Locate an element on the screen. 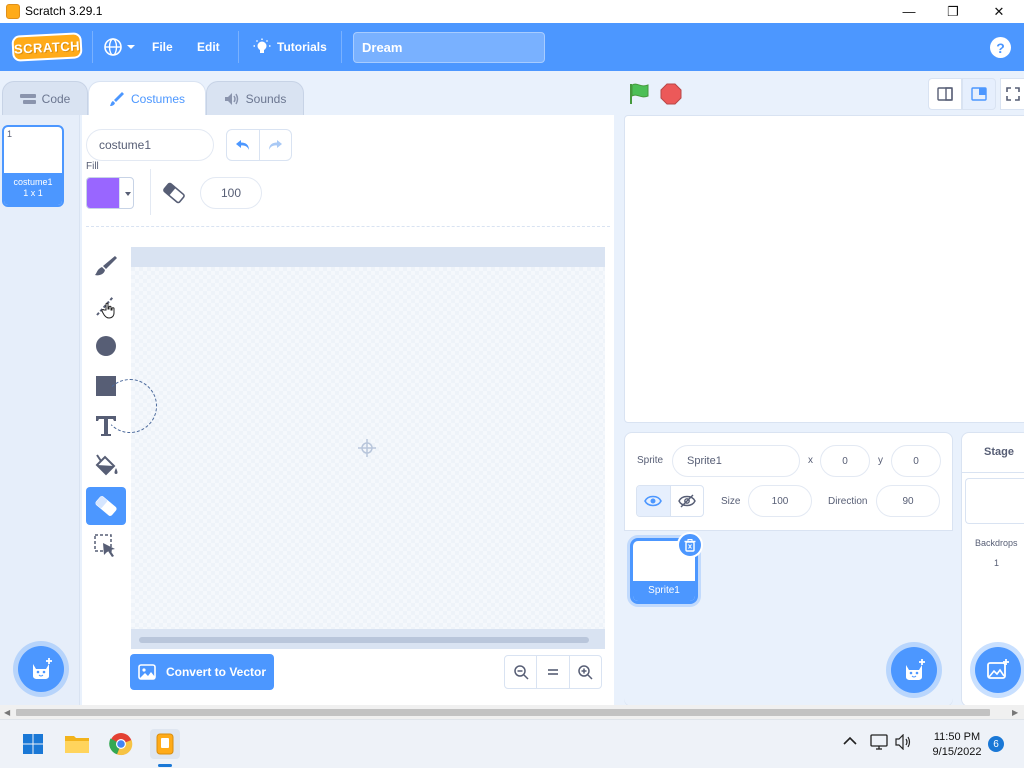 The width and height of the screenshot is (1024, 768). zoom-controls is located at coordinates (553, 672).